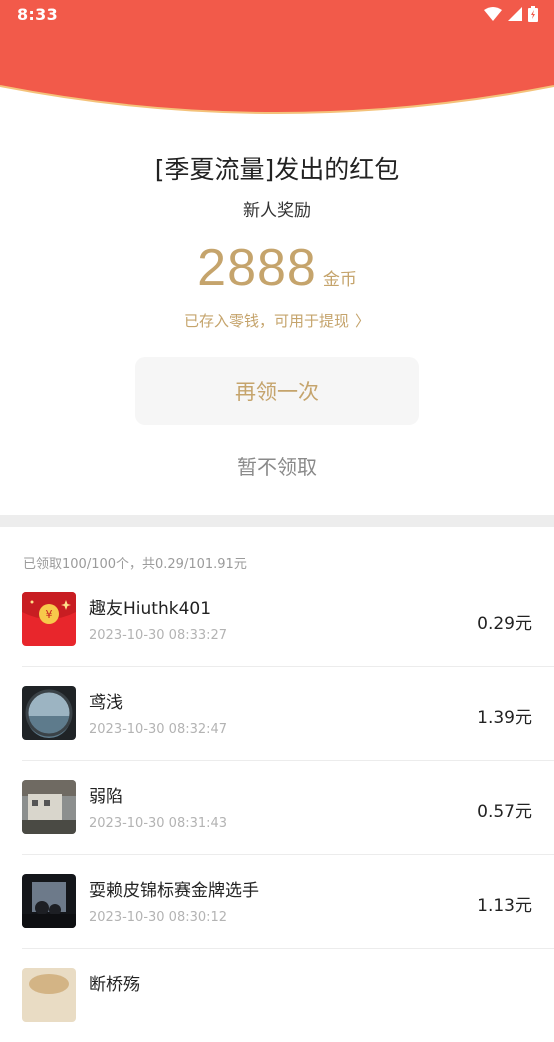 The image size is (554, 1042). I want to click on list-item: 鸢浅 2023-10-30 08:32:47 1.39元, so click(288, 714).